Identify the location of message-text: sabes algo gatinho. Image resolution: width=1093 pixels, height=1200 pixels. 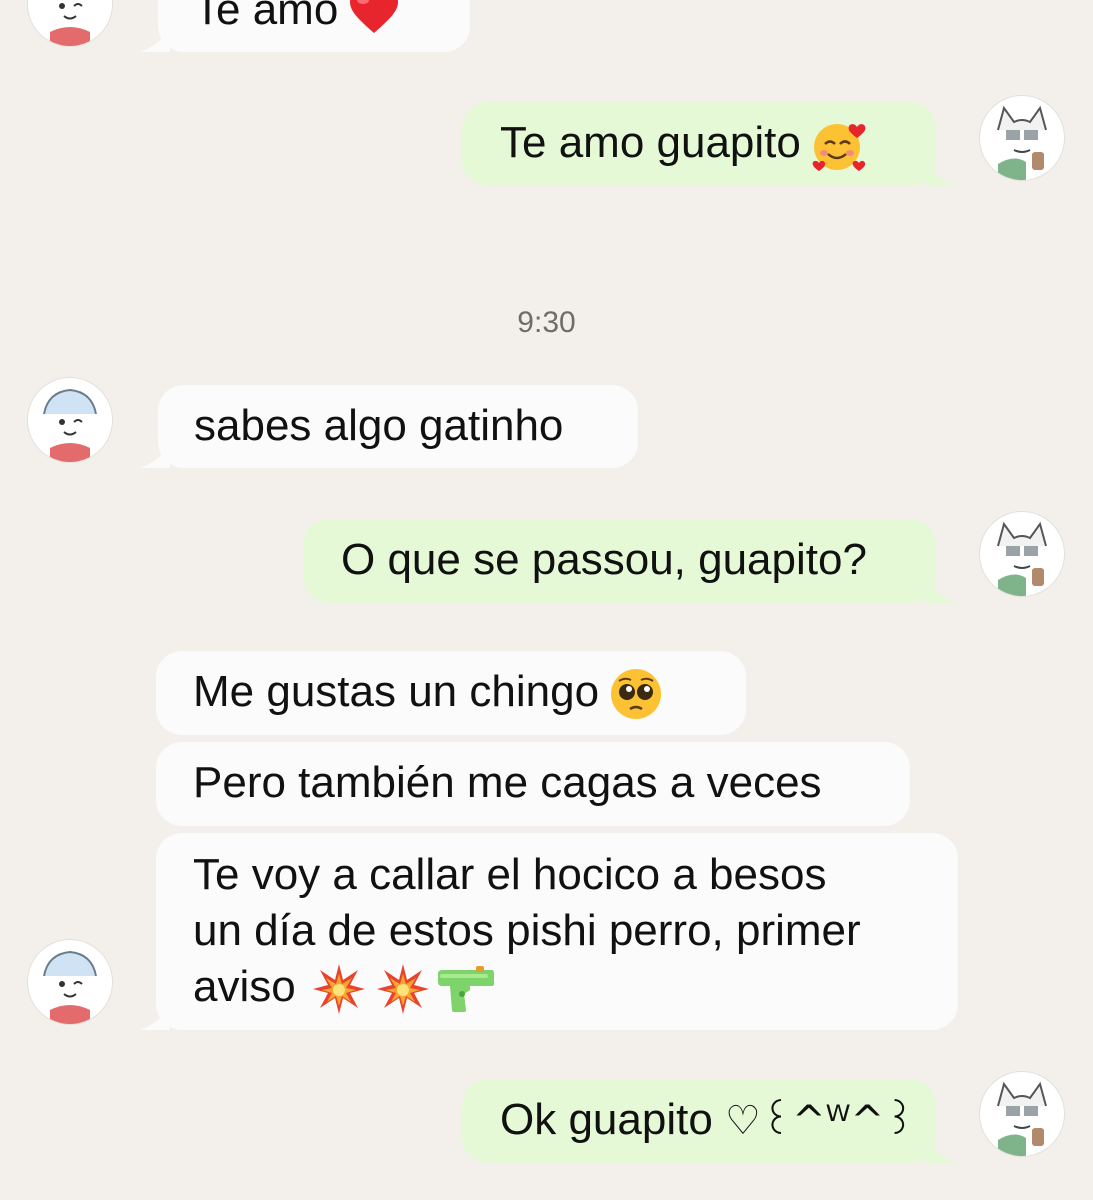
(379, 425).